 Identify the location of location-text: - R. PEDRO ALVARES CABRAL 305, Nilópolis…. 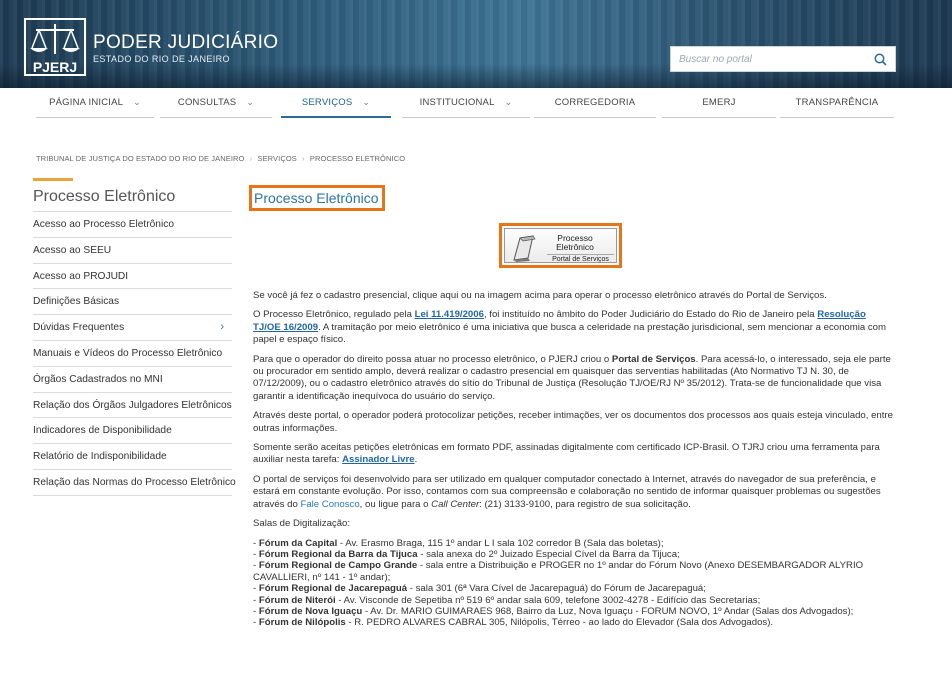
(559, 623).